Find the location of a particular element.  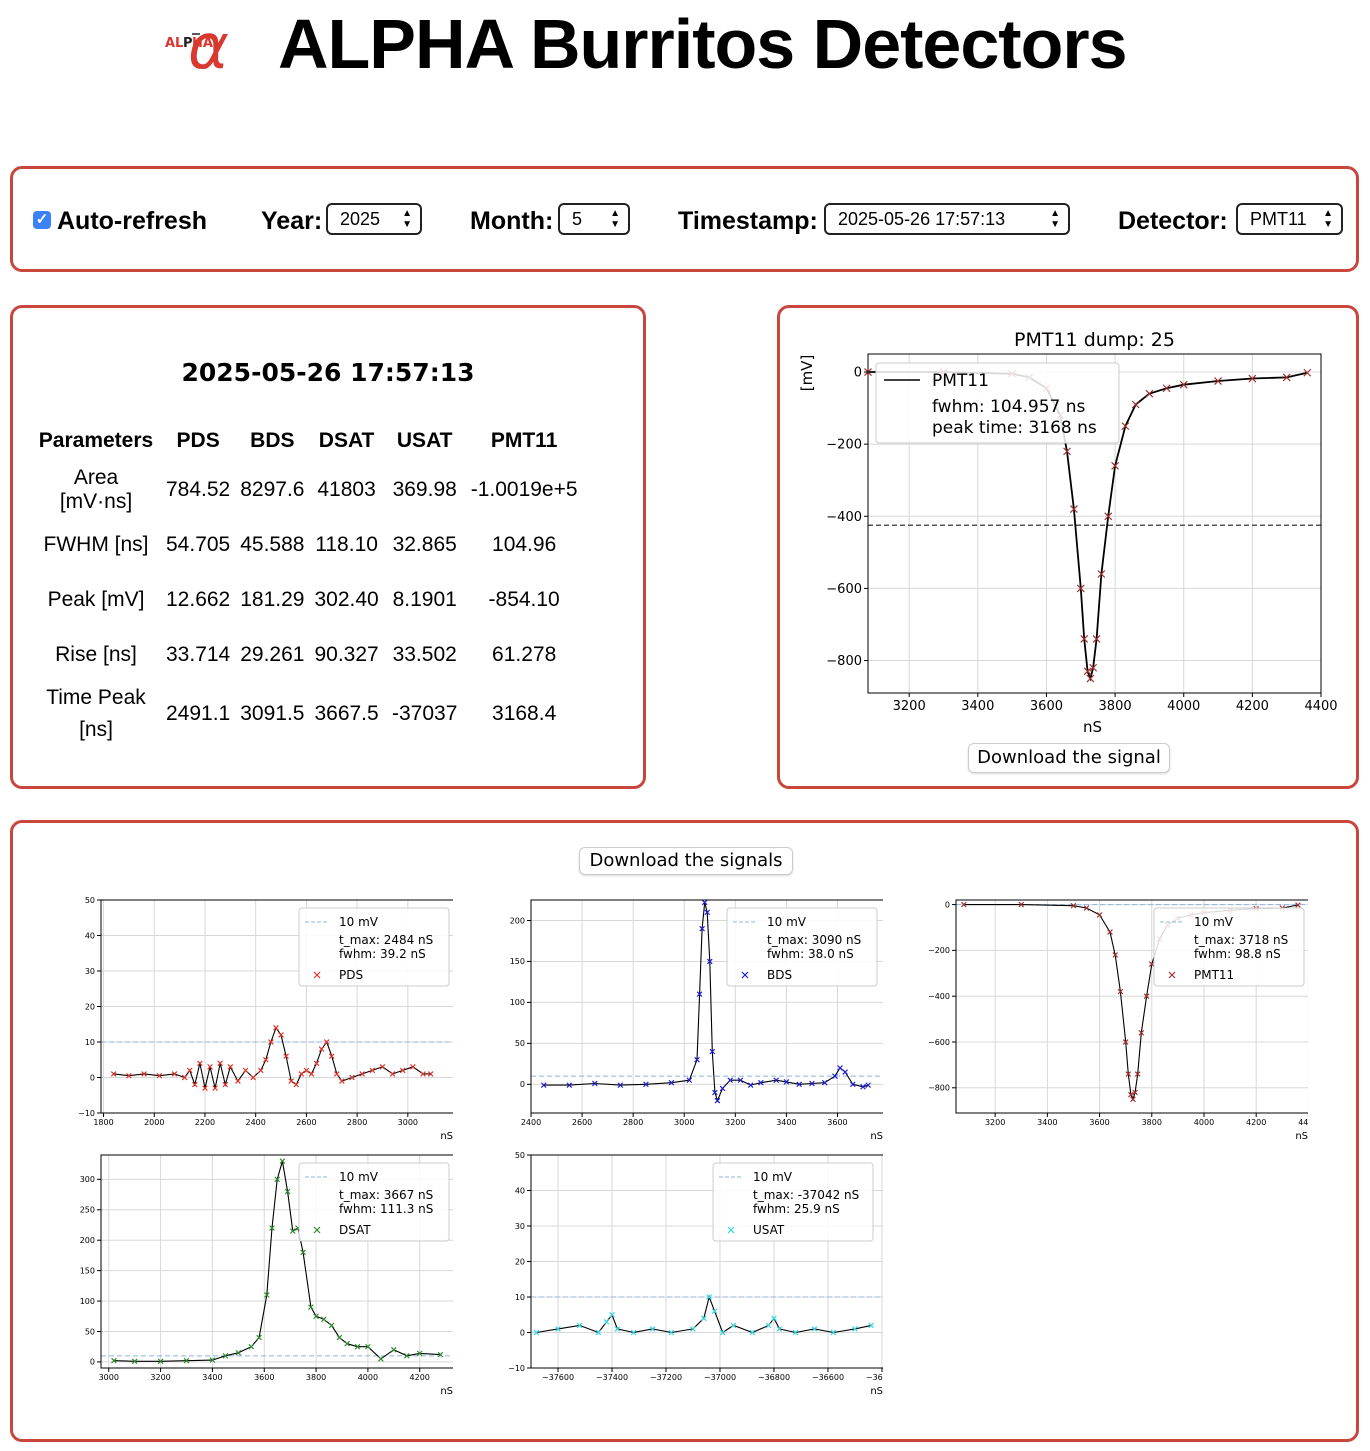

table-header-cell: USAT is located at coordinates (424, 440).